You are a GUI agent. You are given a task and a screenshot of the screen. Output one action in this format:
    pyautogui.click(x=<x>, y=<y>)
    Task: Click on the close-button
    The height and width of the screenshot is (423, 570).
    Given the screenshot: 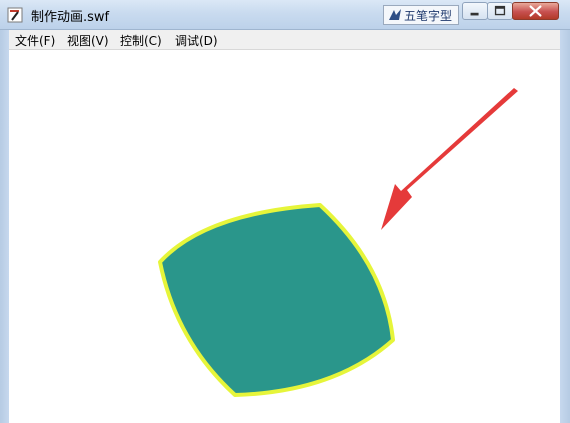 What is the action you would take?
    pyautogui.click(x=535, y=11)
    